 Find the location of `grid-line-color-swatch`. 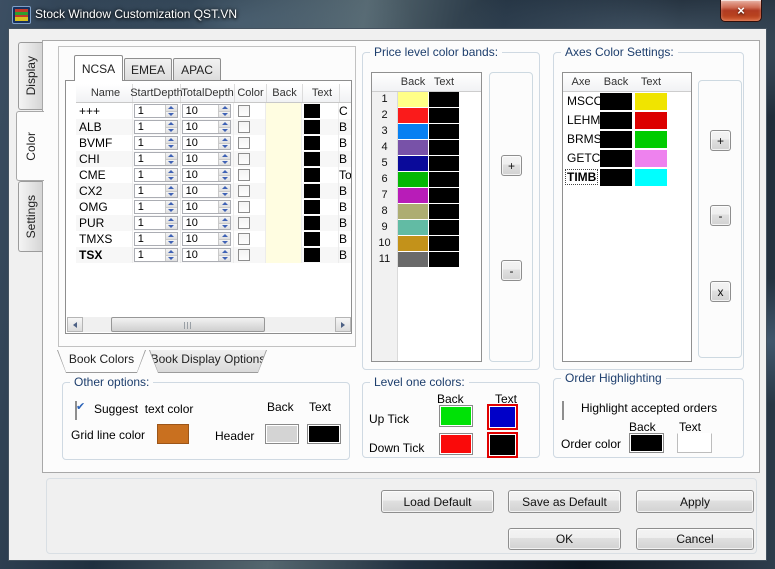

grid-line-color-swatch is located at coordinates (173, 434).